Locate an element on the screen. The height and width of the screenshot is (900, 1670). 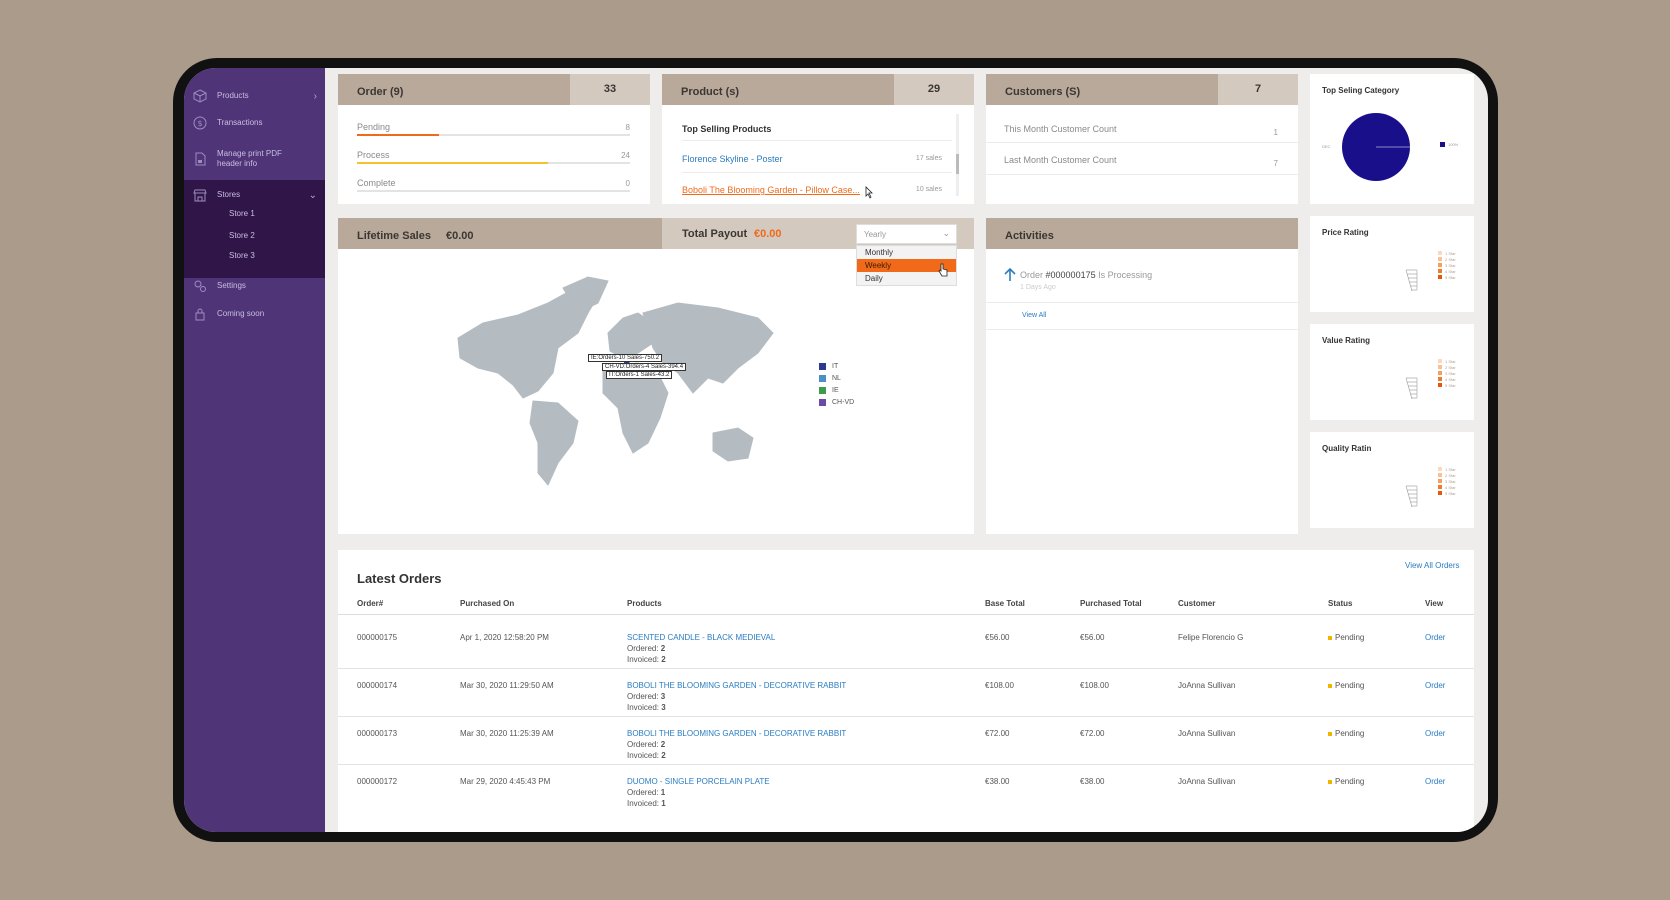
view-all-orders-link: View All Orders is located at coordinates (1432, 565).